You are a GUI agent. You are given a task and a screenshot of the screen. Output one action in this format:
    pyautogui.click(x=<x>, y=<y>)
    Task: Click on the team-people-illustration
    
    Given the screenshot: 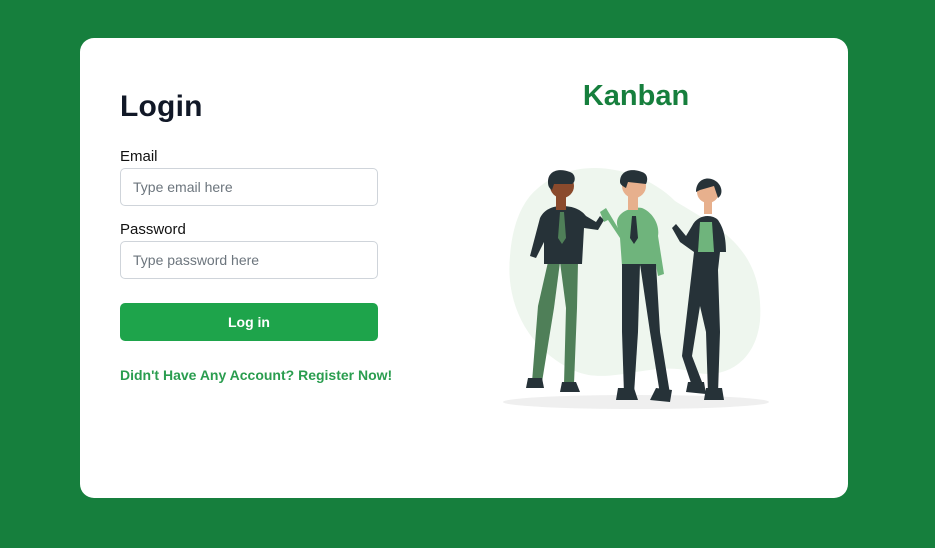 What is the action you would take?
    pyautogui.click(x=636, y=288)
    